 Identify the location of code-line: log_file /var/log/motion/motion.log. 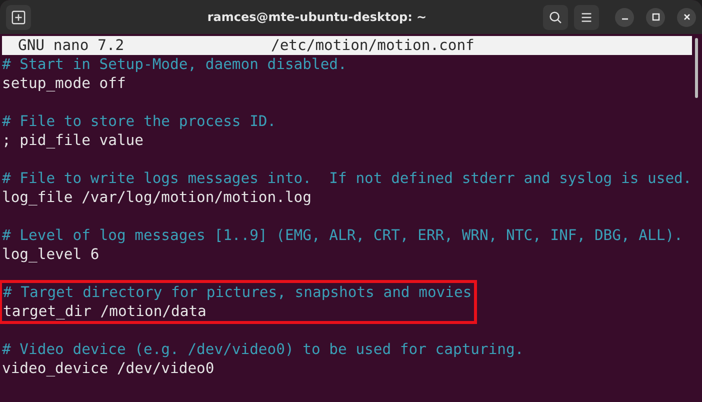
(157, 197).